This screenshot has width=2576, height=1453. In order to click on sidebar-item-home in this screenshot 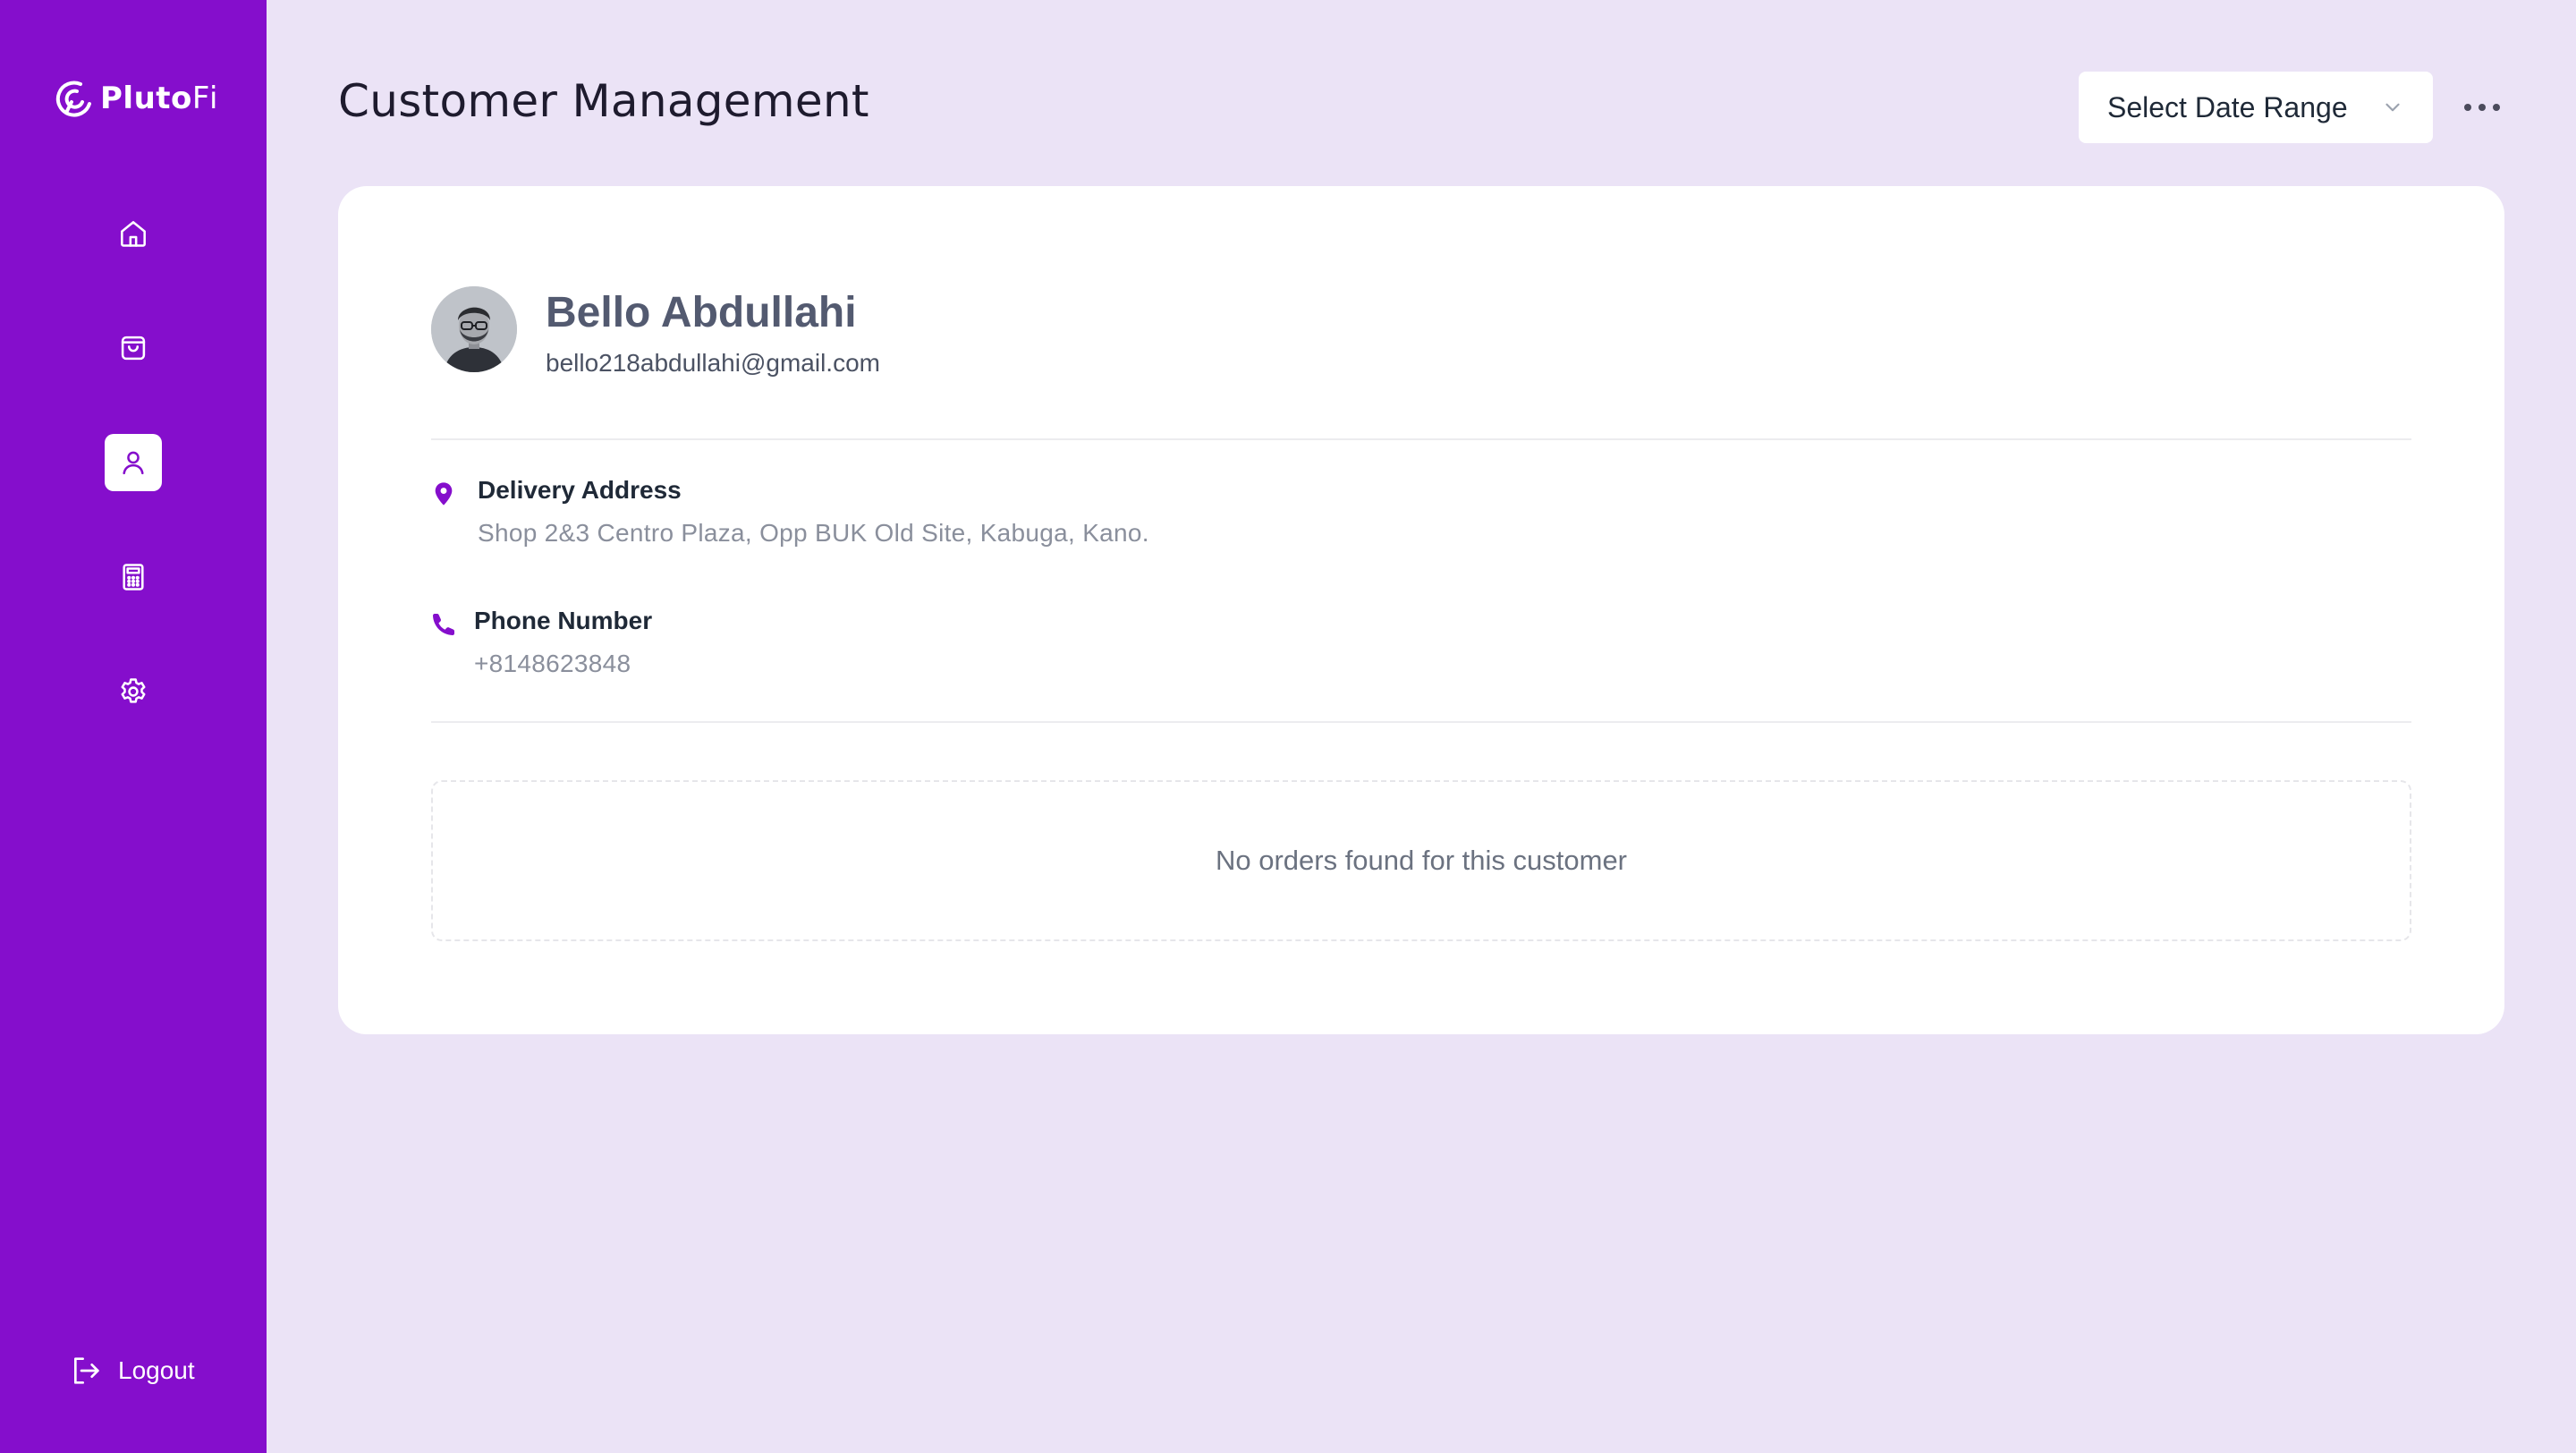, I will do `click(133, 233)`.